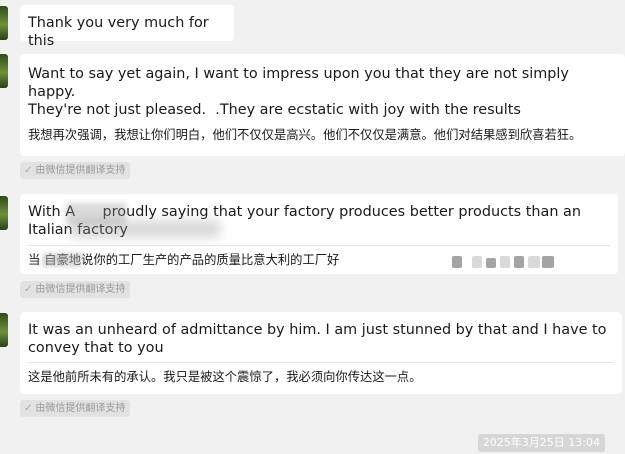 This screenshot has width=625, height=454. Describe the element at coordinates (225, 377) in the screenshot. I see `translation-text: 这是他前所未有的承认。我只是被这个震惊了，我必须向你传达这一点。` at that location.